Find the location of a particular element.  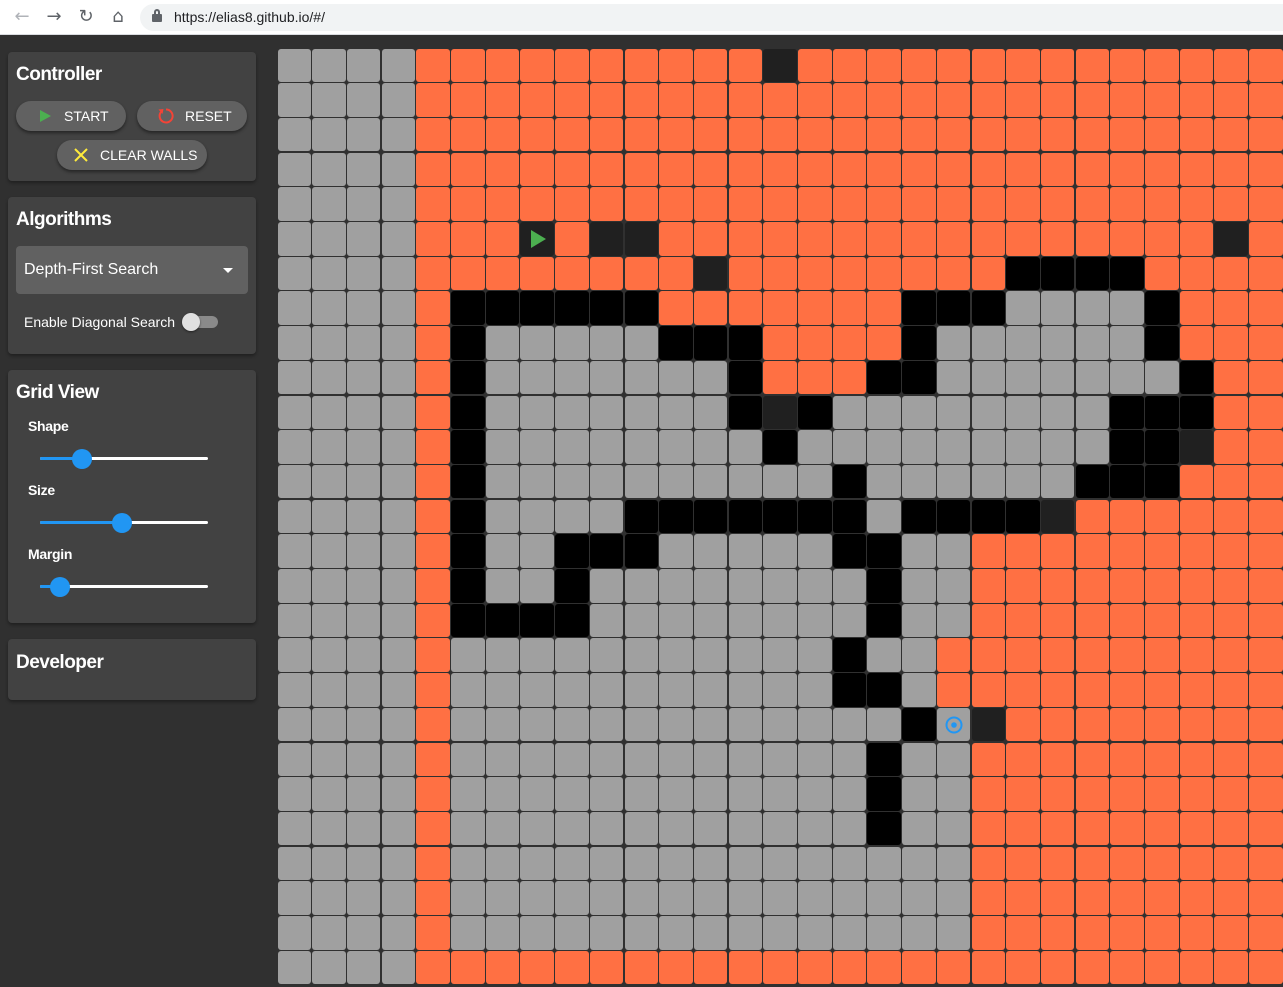

shape-slider is located at coordinates (124, 459).